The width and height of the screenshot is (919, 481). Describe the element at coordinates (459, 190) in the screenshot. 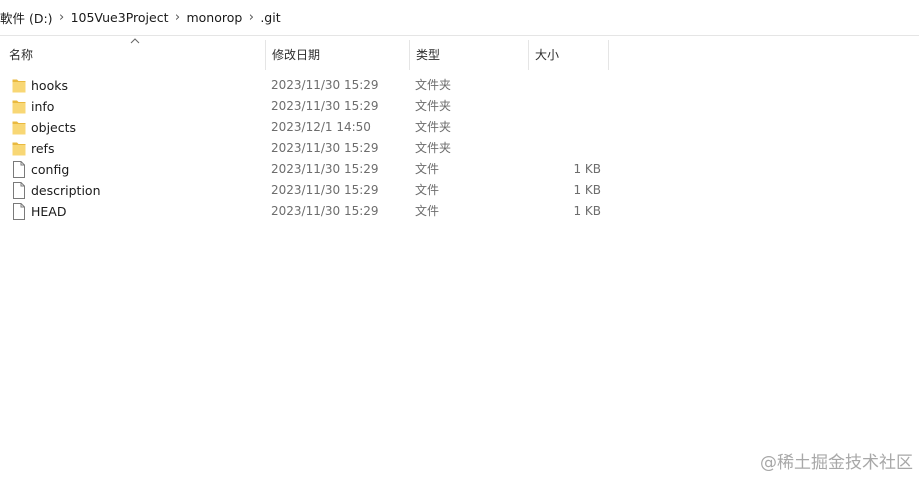

I see `file-row: description 2023/11/30 15:29 文件 1 KB` at that location.